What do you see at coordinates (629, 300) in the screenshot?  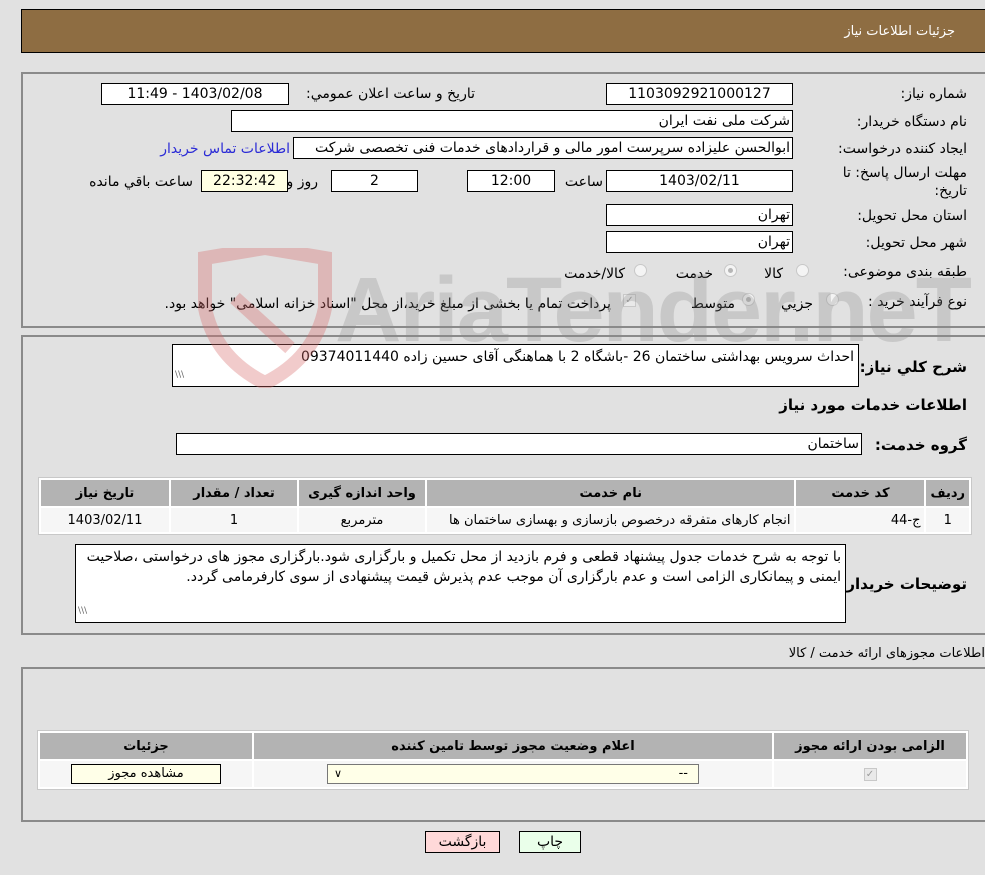 I see `treasury-checkbox: ✓` at bounding box center [629, 300].